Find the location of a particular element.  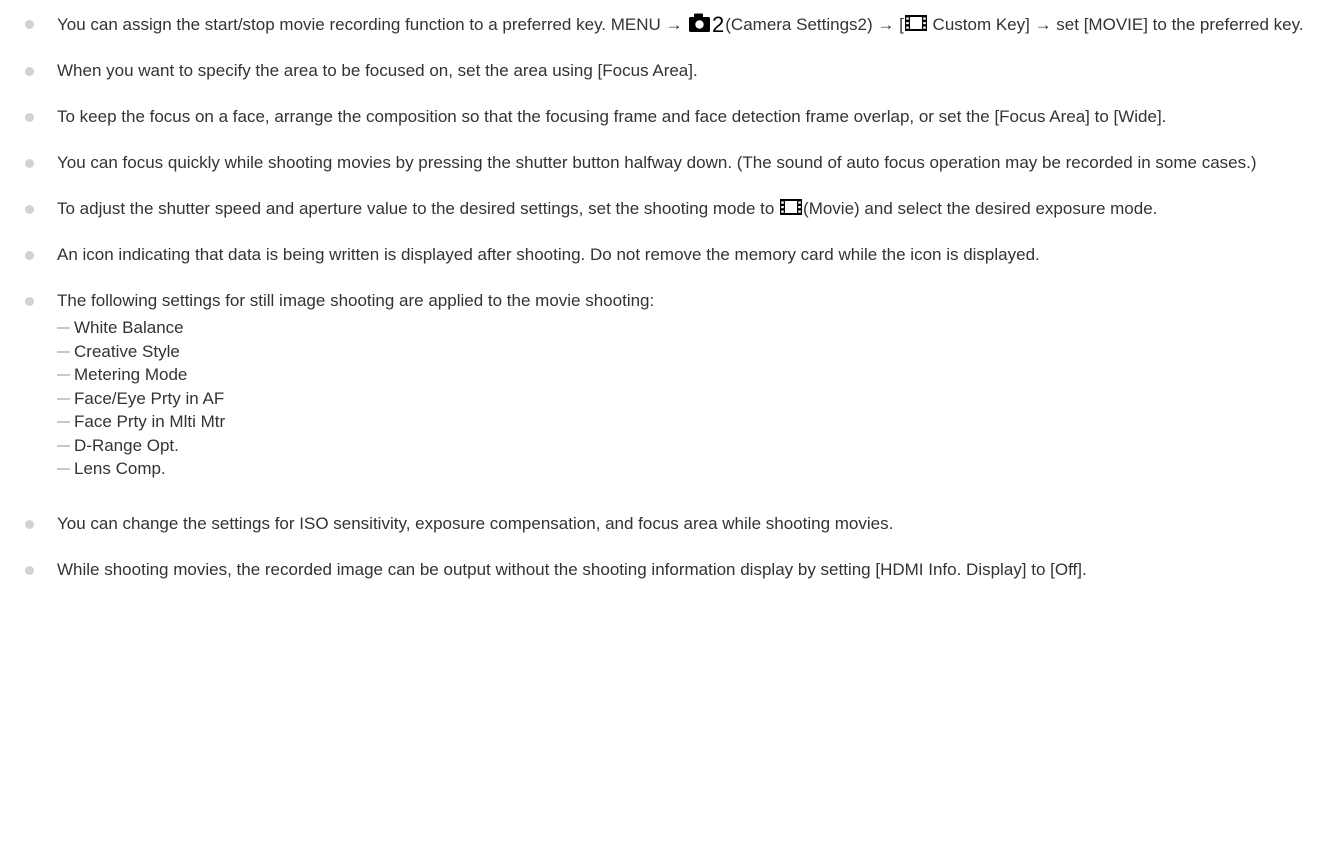

sublist-item-label: Face/Eye Prty in AF is located at coordinates (149, 398).